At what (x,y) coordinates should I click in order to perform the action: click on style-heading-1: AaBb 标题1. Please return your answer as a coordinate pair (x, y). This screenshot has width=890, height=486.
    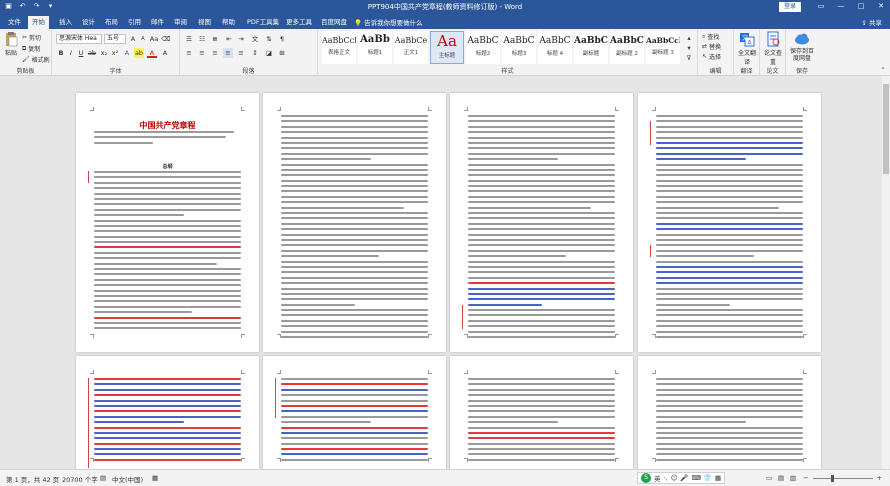
    Looking at the image, I should click on (375, 47).